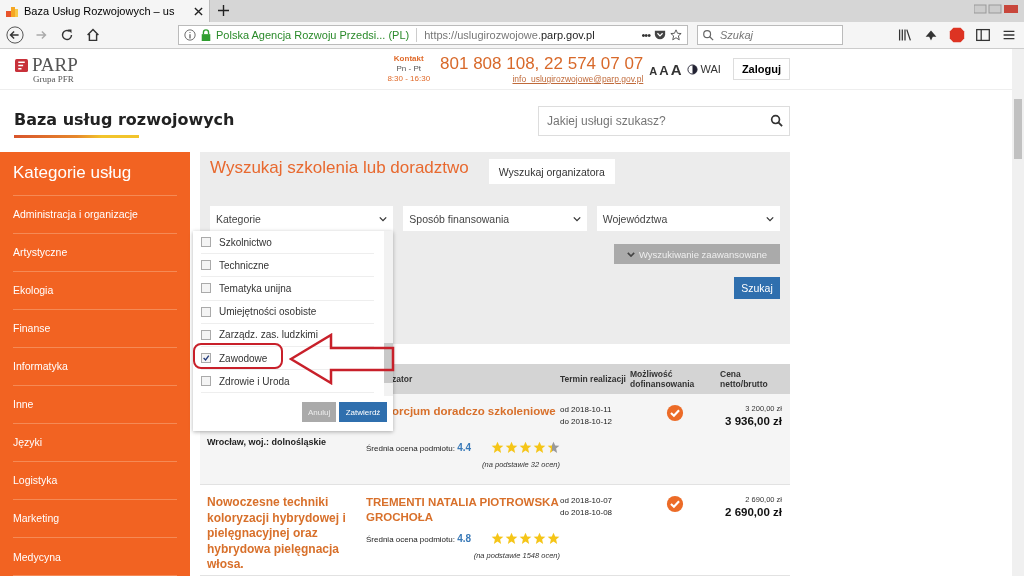 The image size is (1024, 576). What do you see at coordinates (753, 512) in the screenshot?
I see `price-gross: 2 690,00 zł` at bounding box center [753, 512].